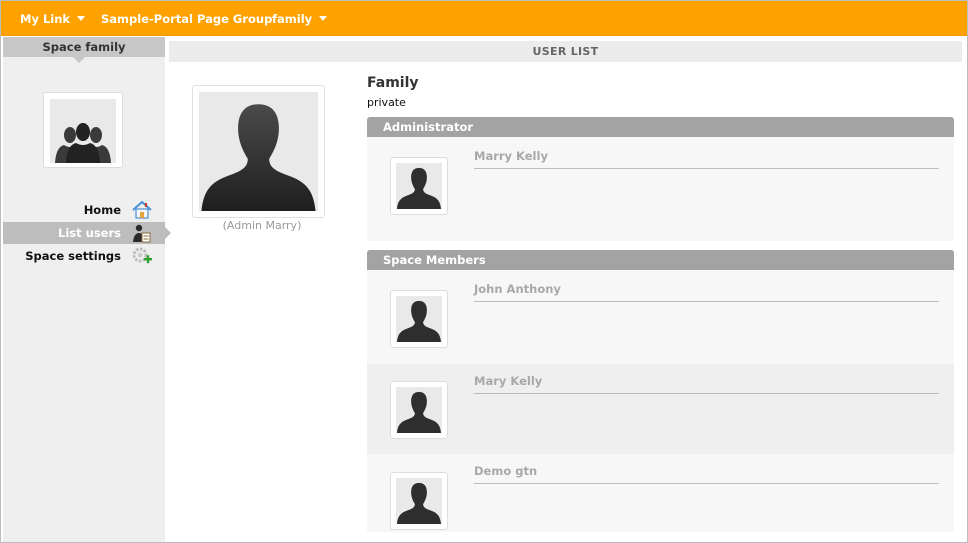 The width and height of the screenshot is (968, 543). Describe the element at coordinates (660, 130) in the screenshot. I see `administrator-section-header: Administrator` at that location.